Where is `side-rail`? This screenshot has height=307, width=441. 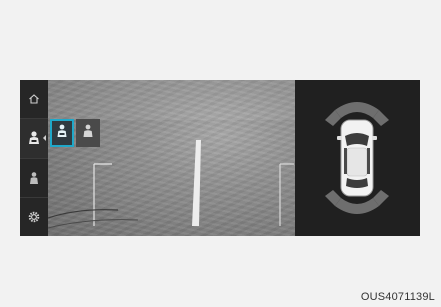 side-rail is located at coordinates (34, 158).